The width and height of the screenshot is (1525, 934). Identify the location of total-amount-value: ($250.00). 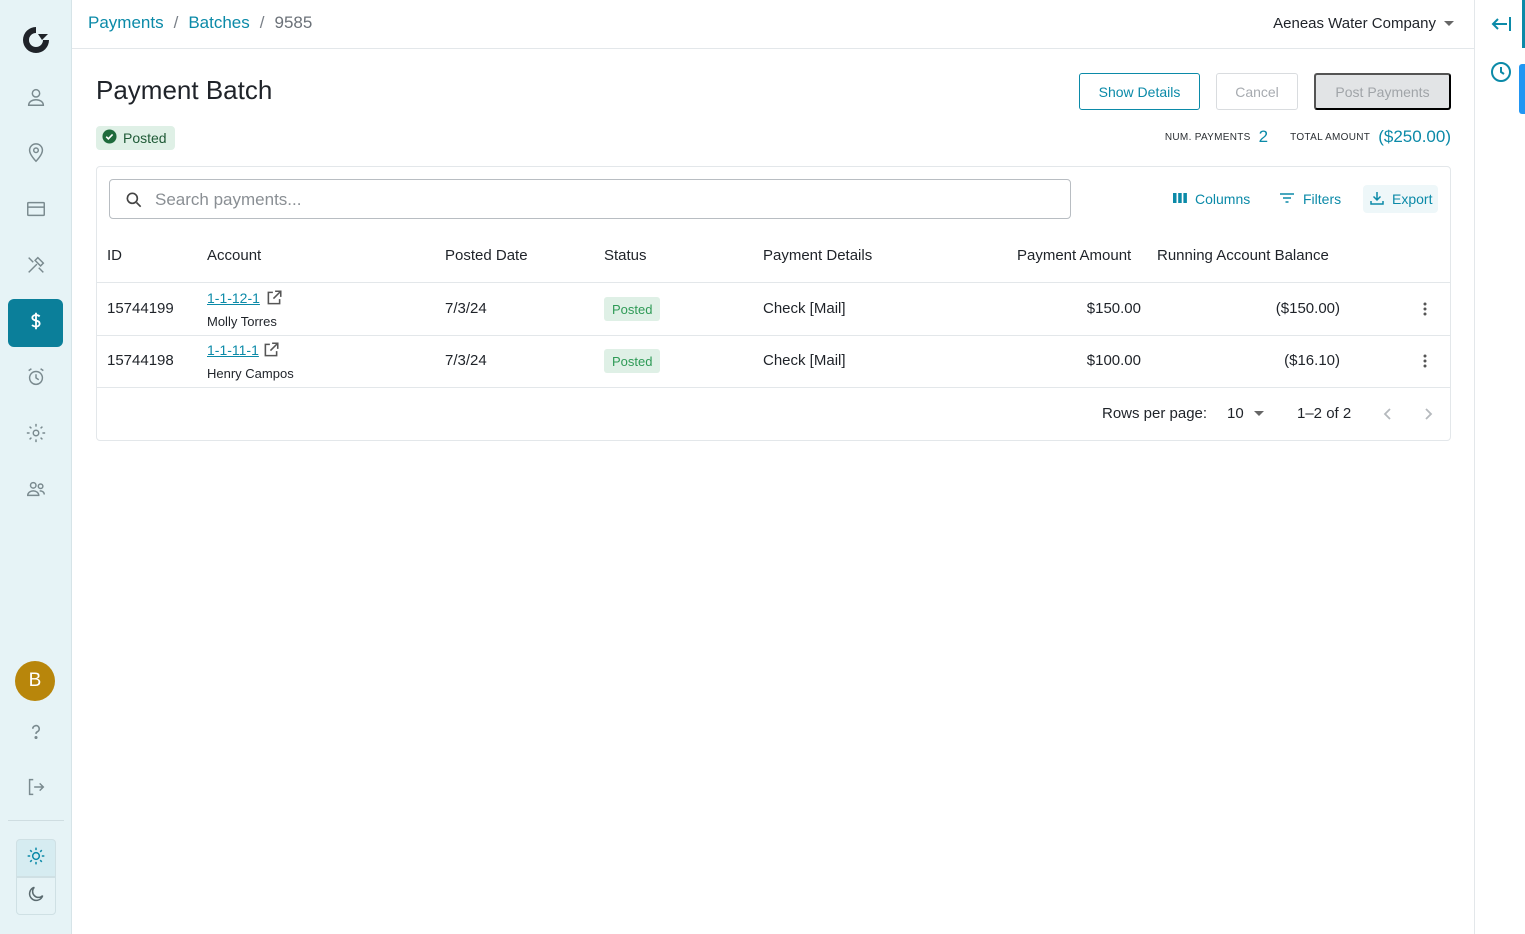
(1414, 136).